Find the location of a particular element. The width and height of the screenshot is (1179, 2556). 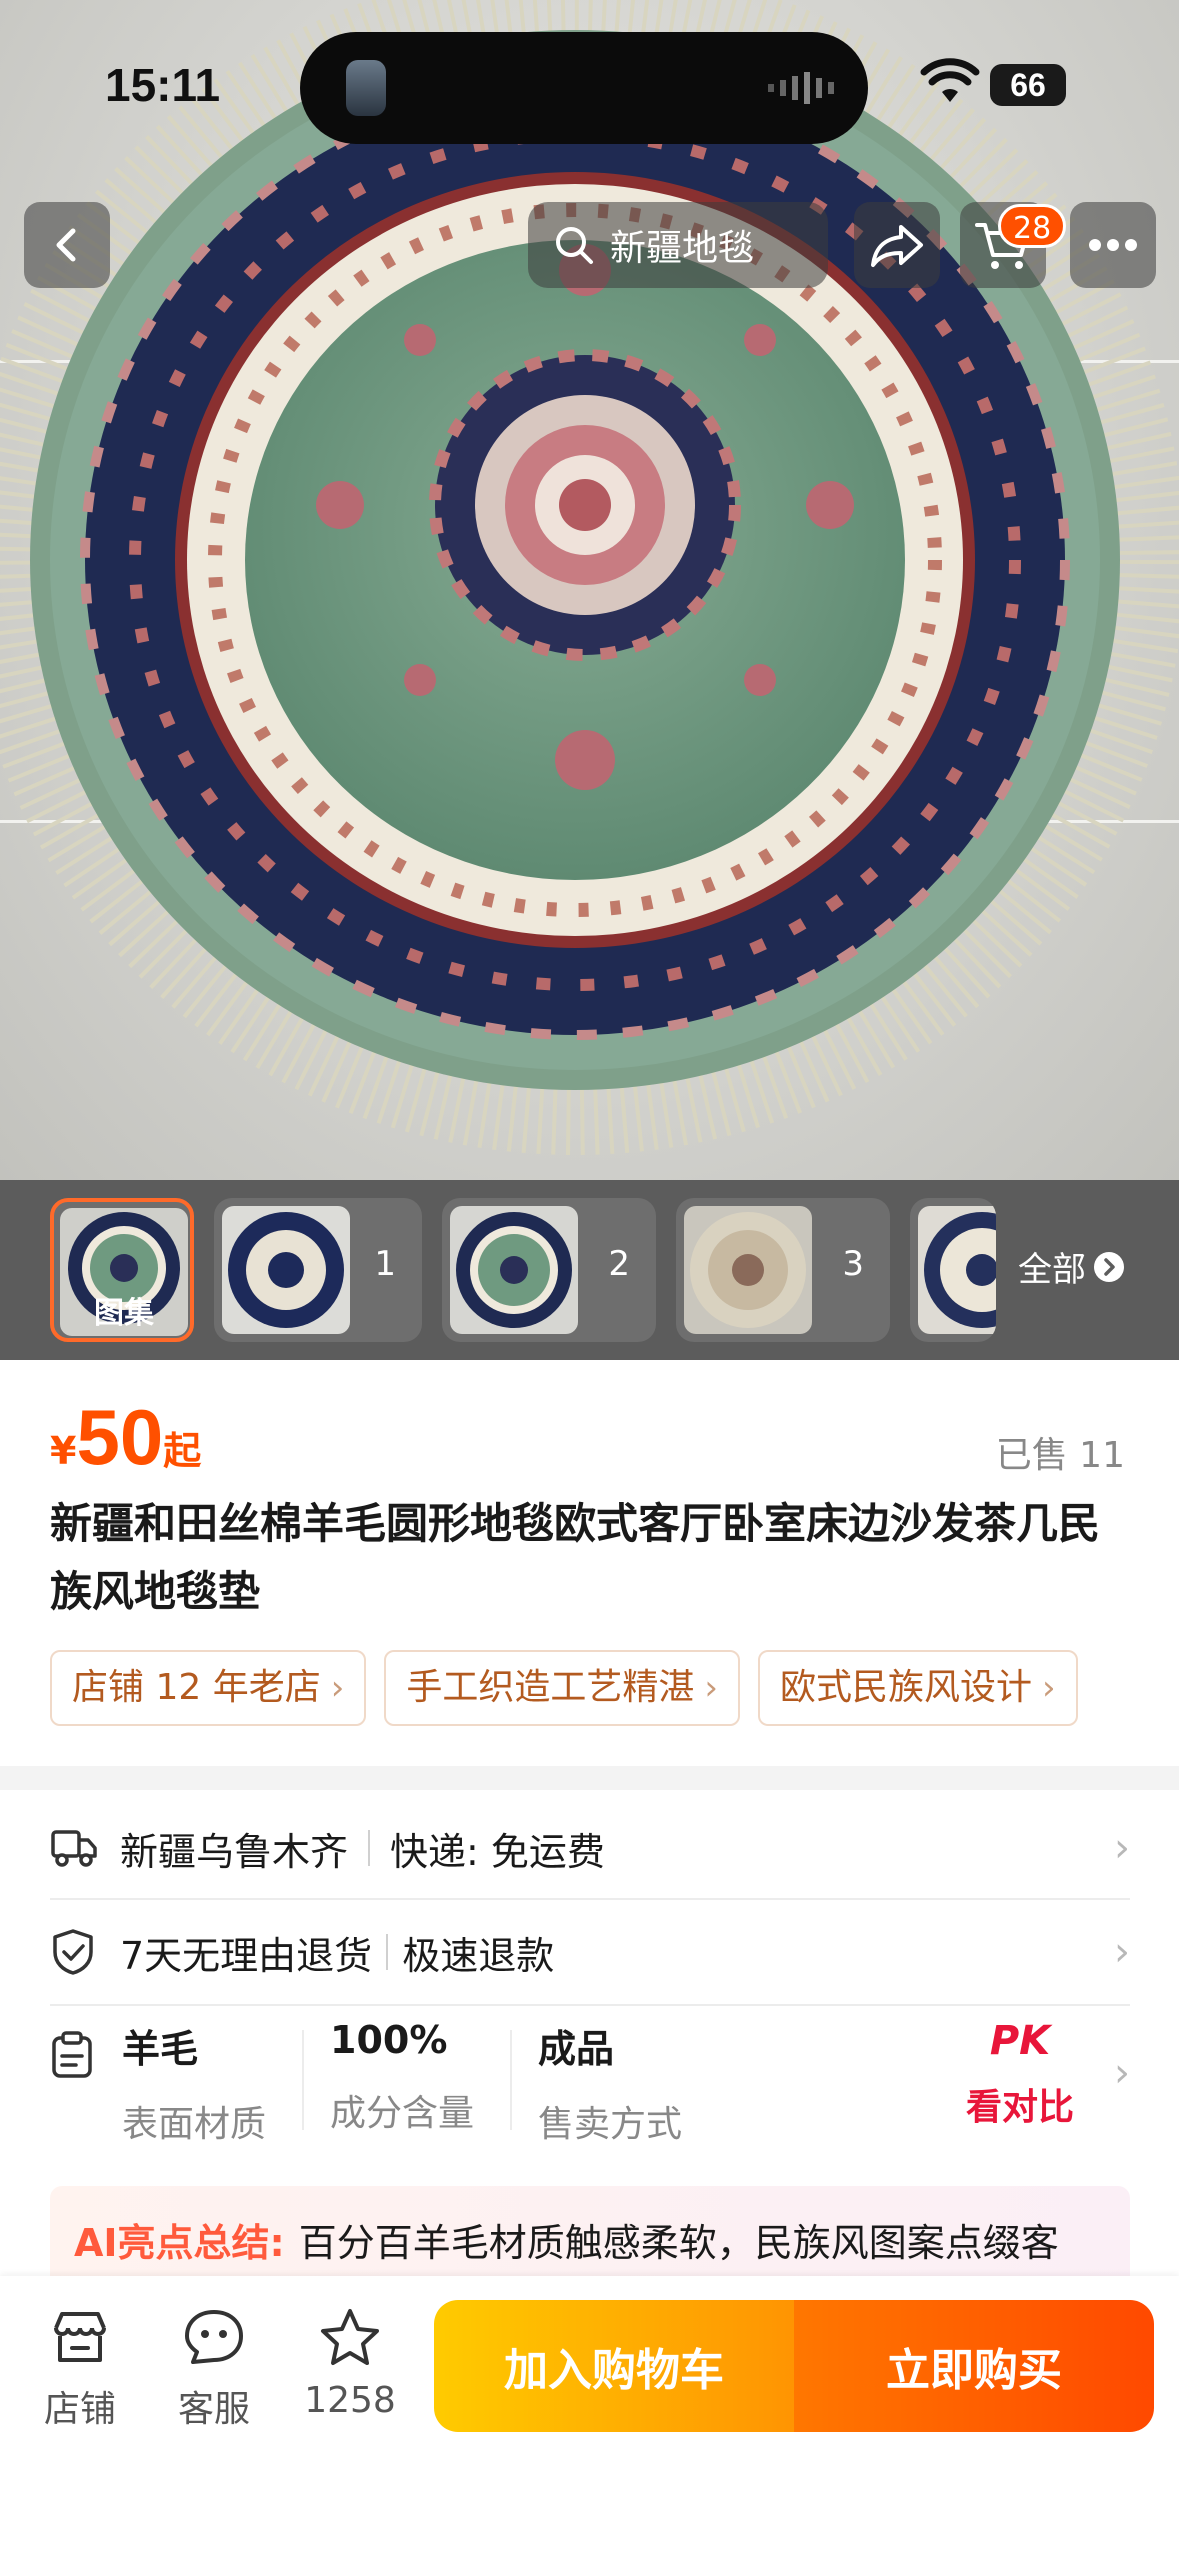

attr-sale-type: 成品 售卖方式 is located at coordinates (610, 2082).